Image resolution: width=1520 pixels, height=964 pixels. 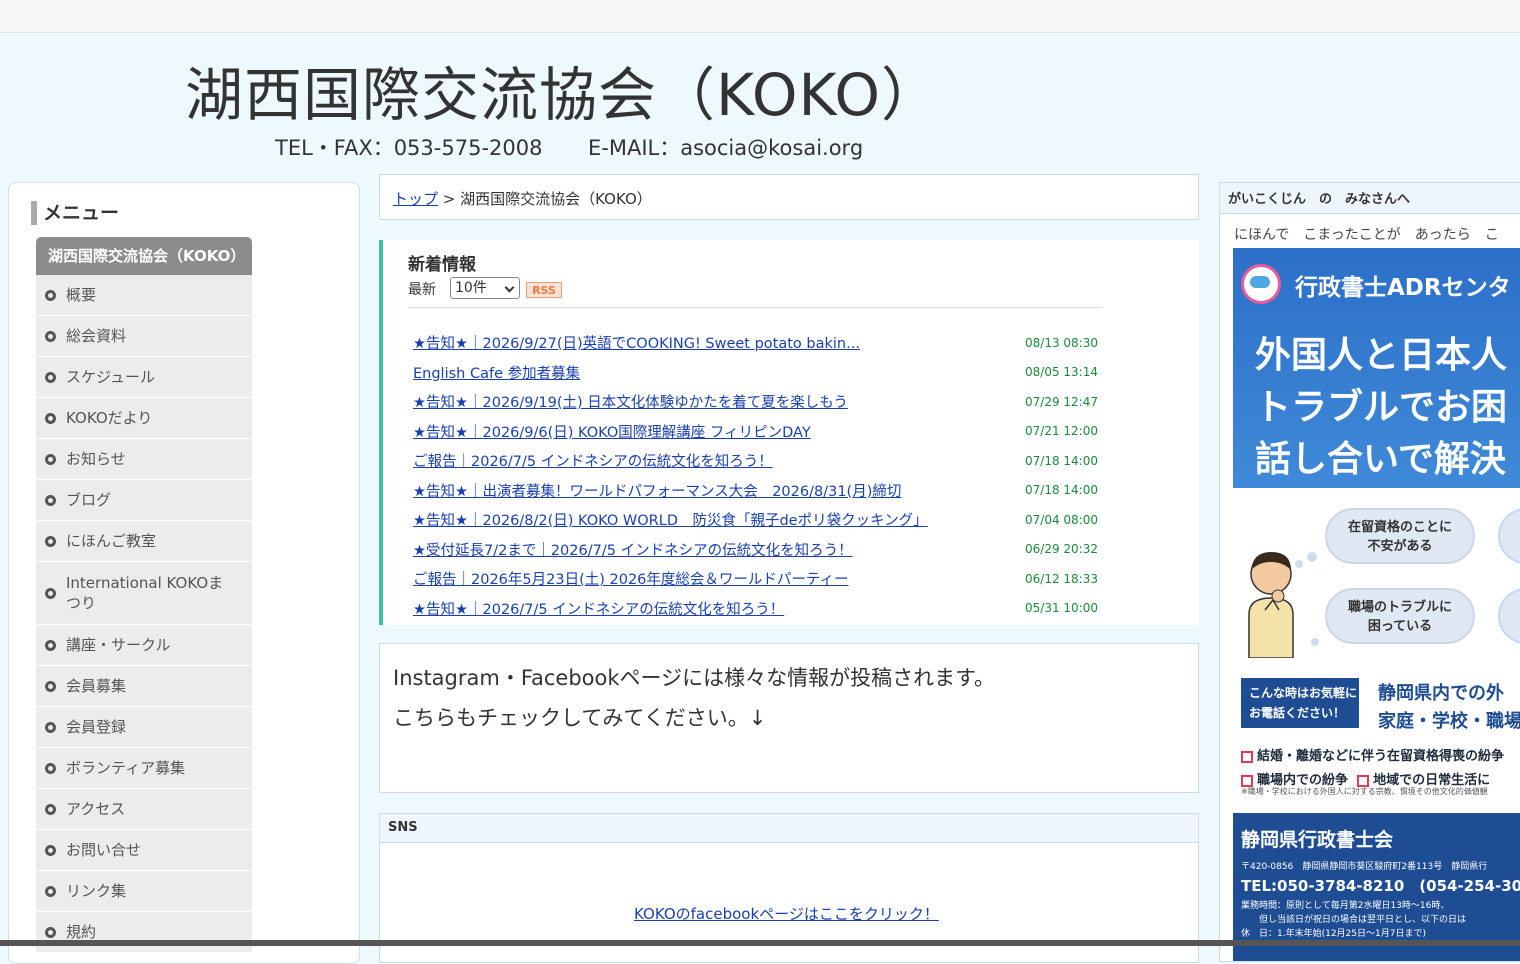 What do you see at coordinates (1364, 791) in the screenshot?
I see `fine-print: ※職場・学校における外国人に対する宗教、慣境その他文化的価値観` at bounding box center [1364, 791].